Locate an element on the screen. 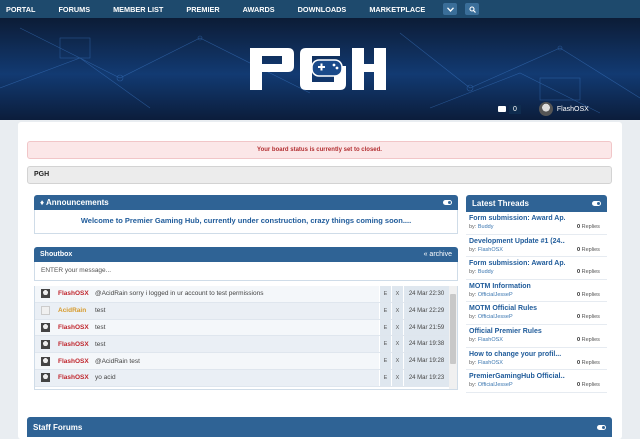 The image size is (640, 439). search-button is located at coordinates (472, 9).